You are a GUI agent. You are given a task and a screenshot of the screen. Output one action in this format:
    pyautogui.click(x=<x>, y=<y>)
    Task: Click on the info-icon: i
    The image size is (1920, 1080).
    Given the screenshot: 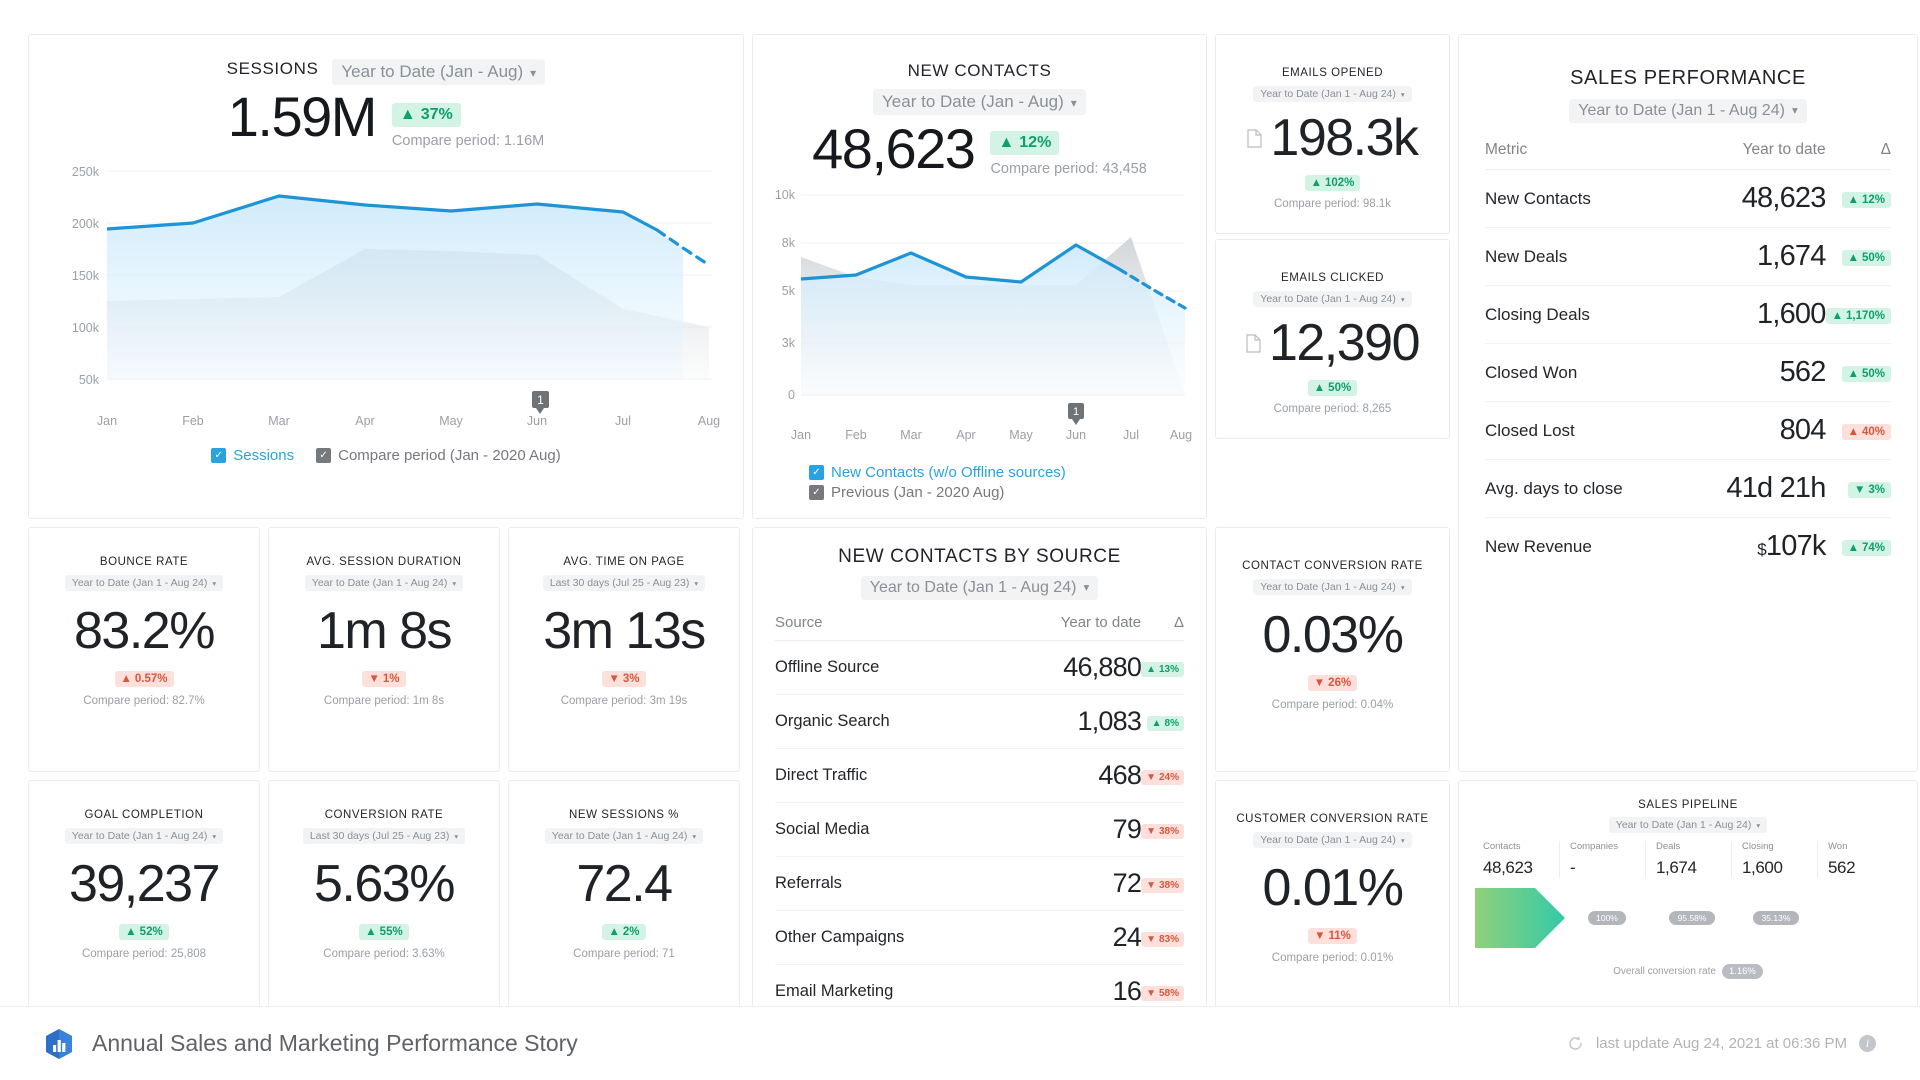 What is the action you would take?
    pyautogui.click(x=1867, y=1043)
    